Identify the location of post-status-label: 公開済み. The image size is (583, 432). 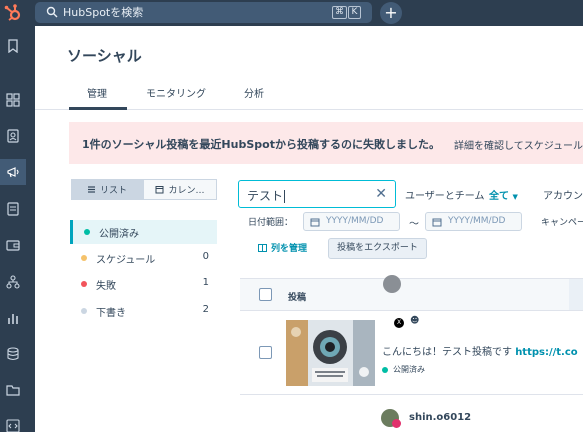
(409, 369).